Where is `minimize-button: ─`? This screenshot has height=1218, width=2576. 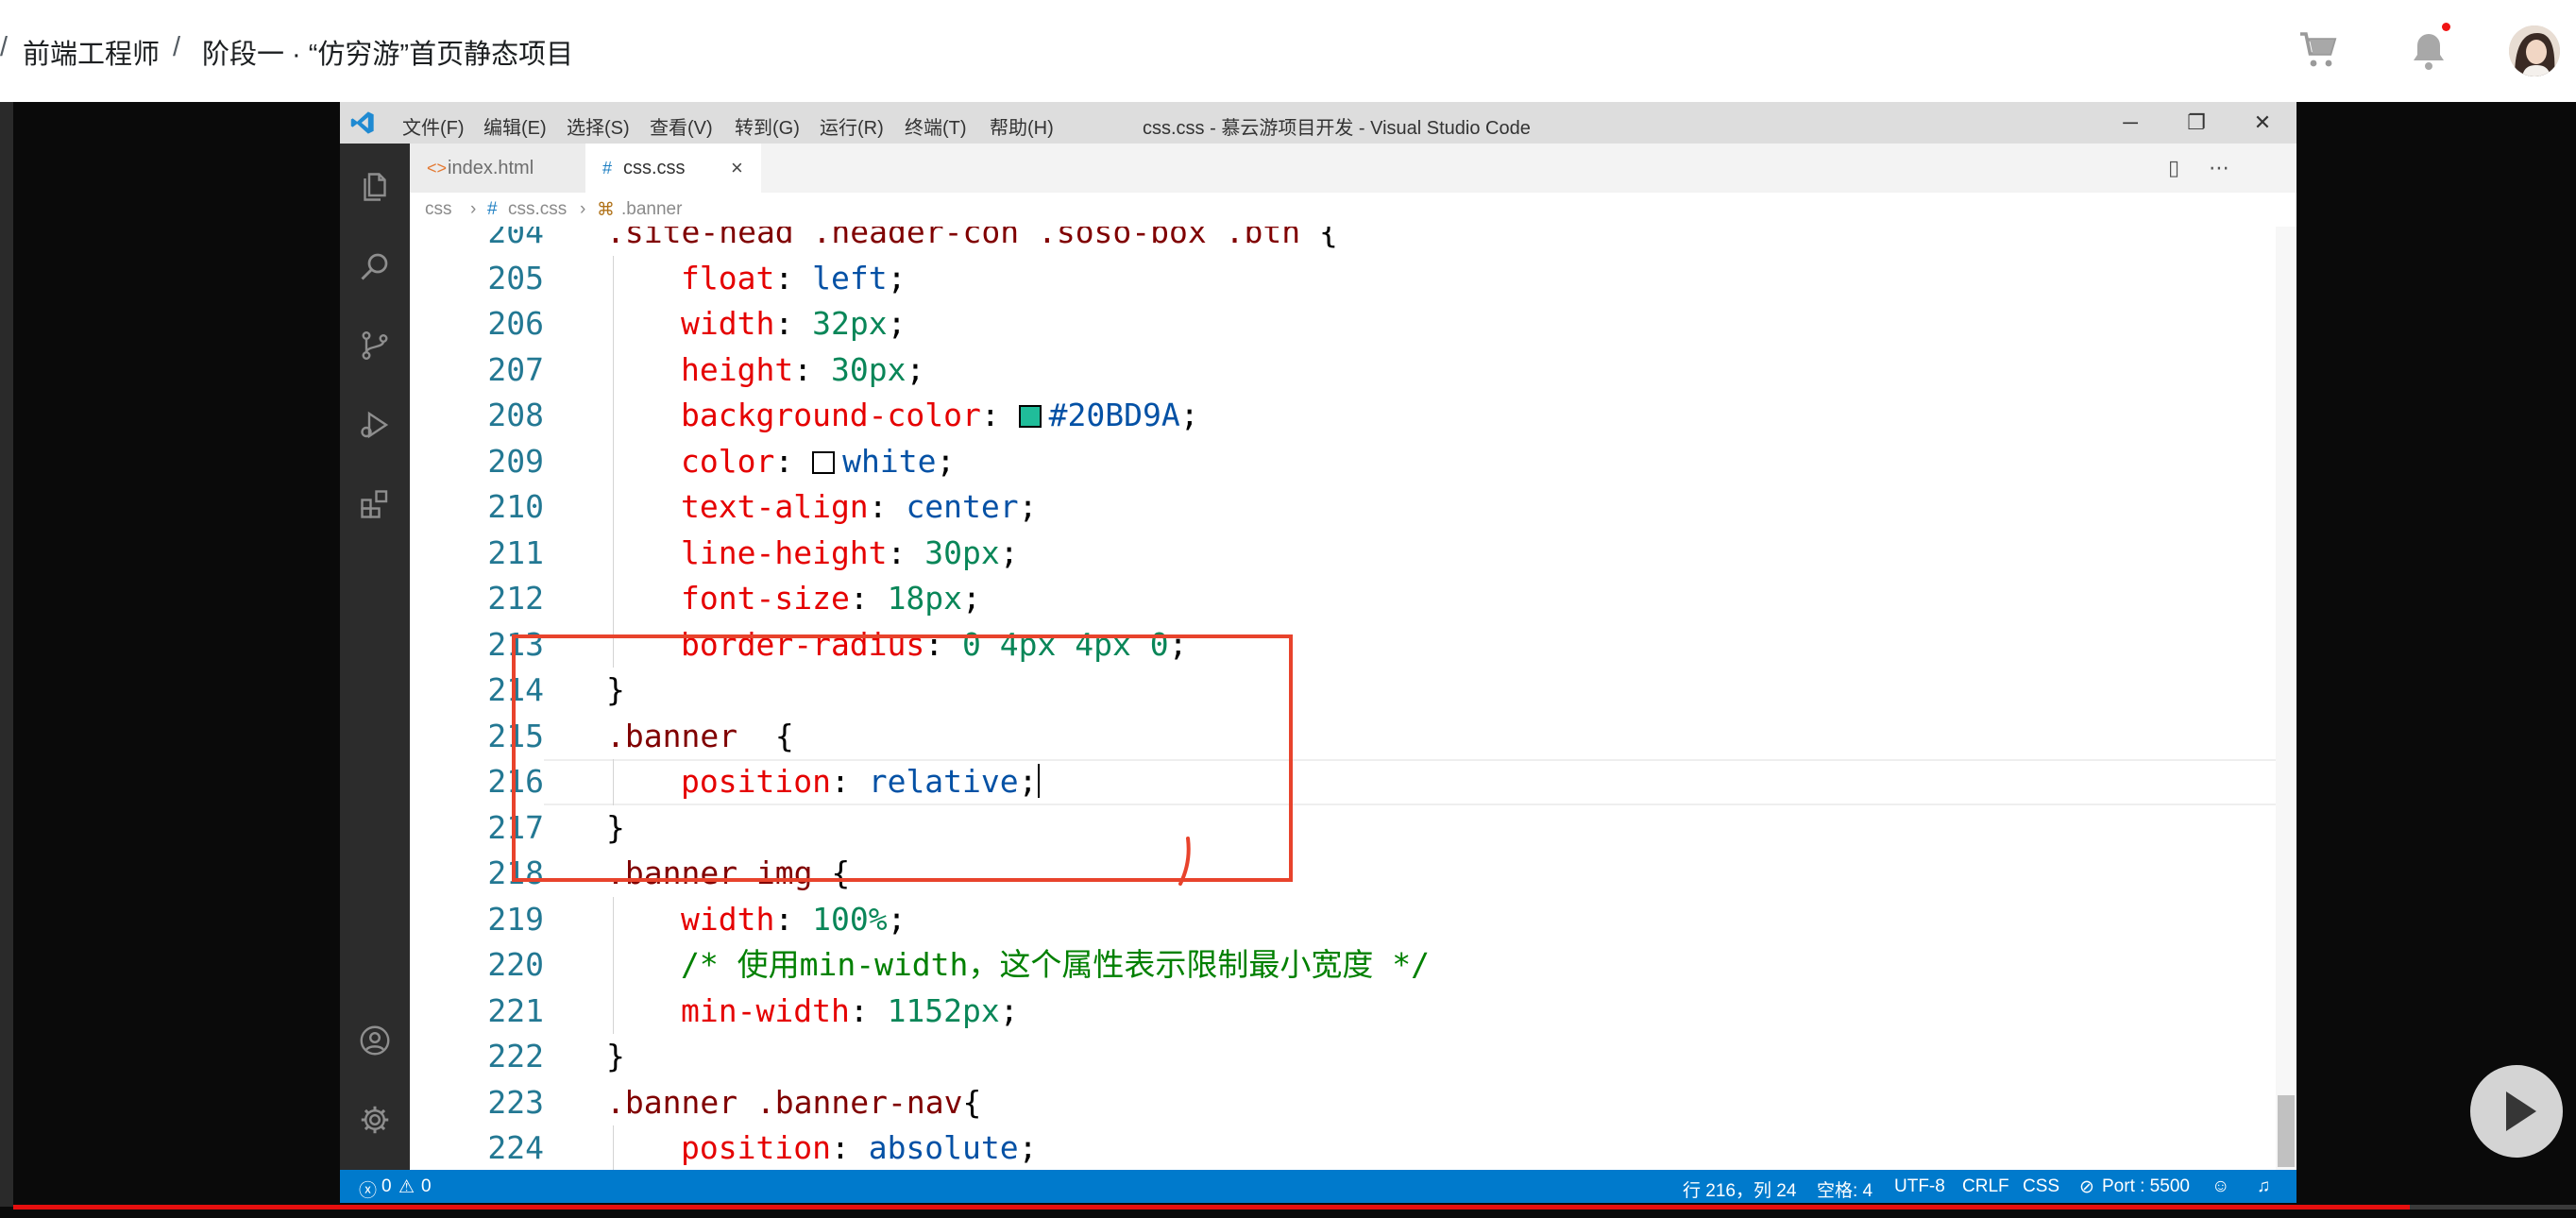
minimize-button: ─ is located at coordinates (2130, 123).